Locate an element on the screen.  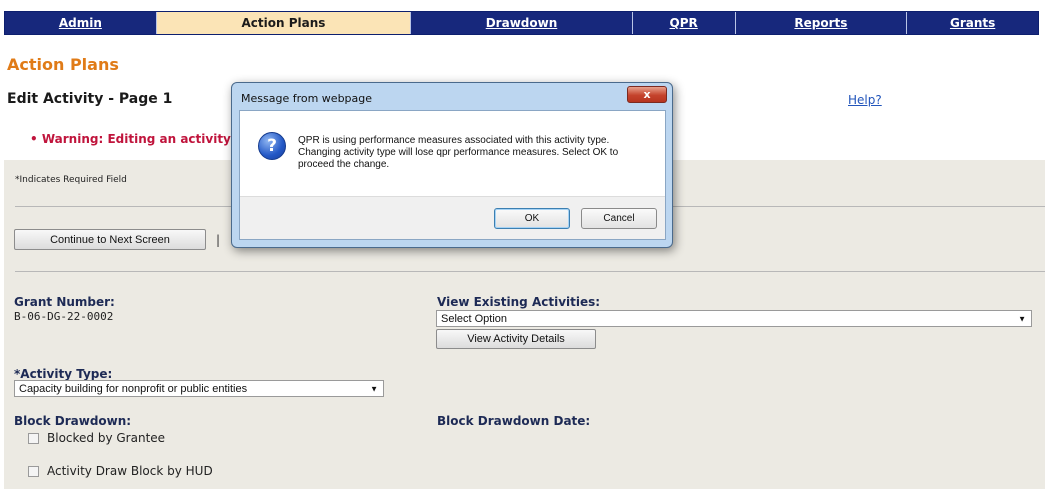
view-activity-details-button: View Activity Details is located at coordinates (516, 339).